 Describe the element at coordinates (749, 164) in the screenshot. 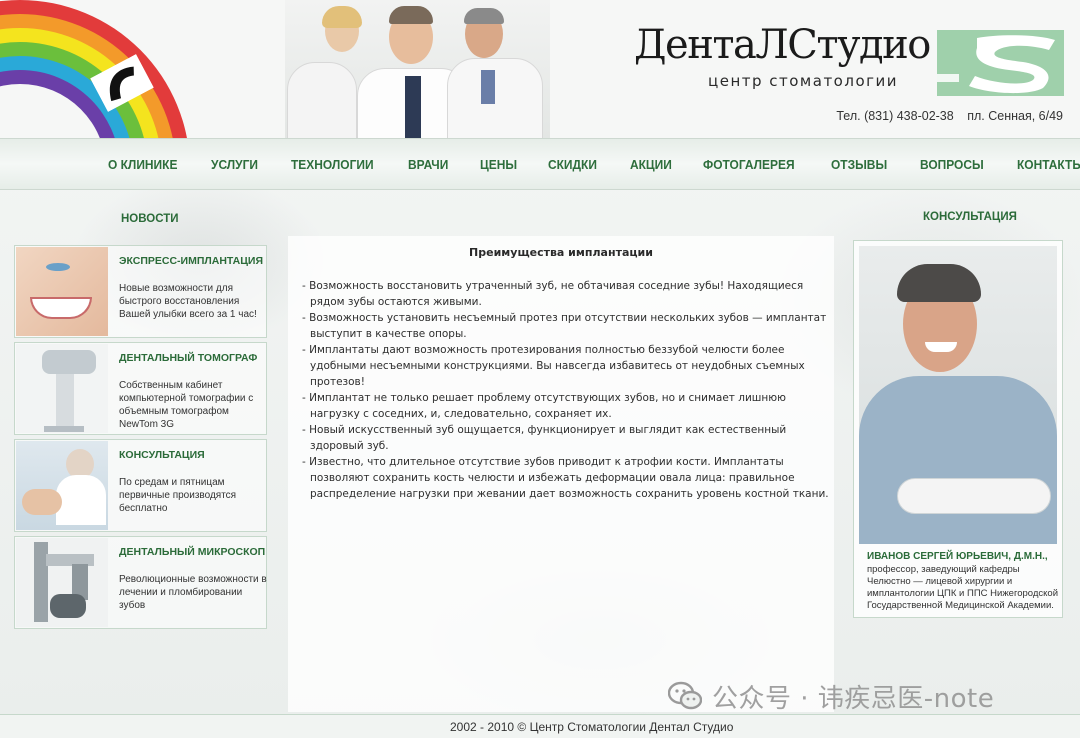

I see `nav-item-gallery: ФОТОГАЛЕРЕЯ` at that location.